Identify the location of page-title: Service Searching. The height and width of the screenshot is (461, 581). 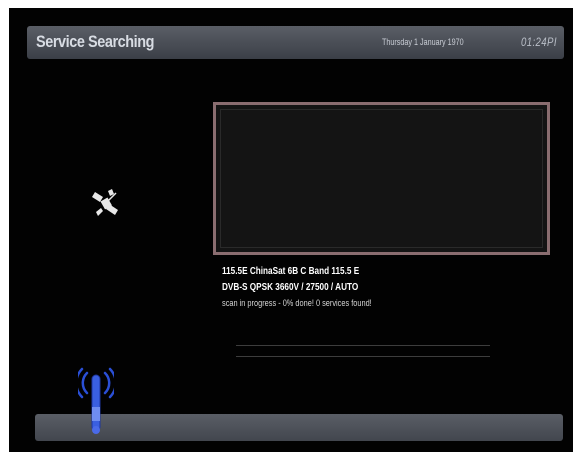
(95, 41).